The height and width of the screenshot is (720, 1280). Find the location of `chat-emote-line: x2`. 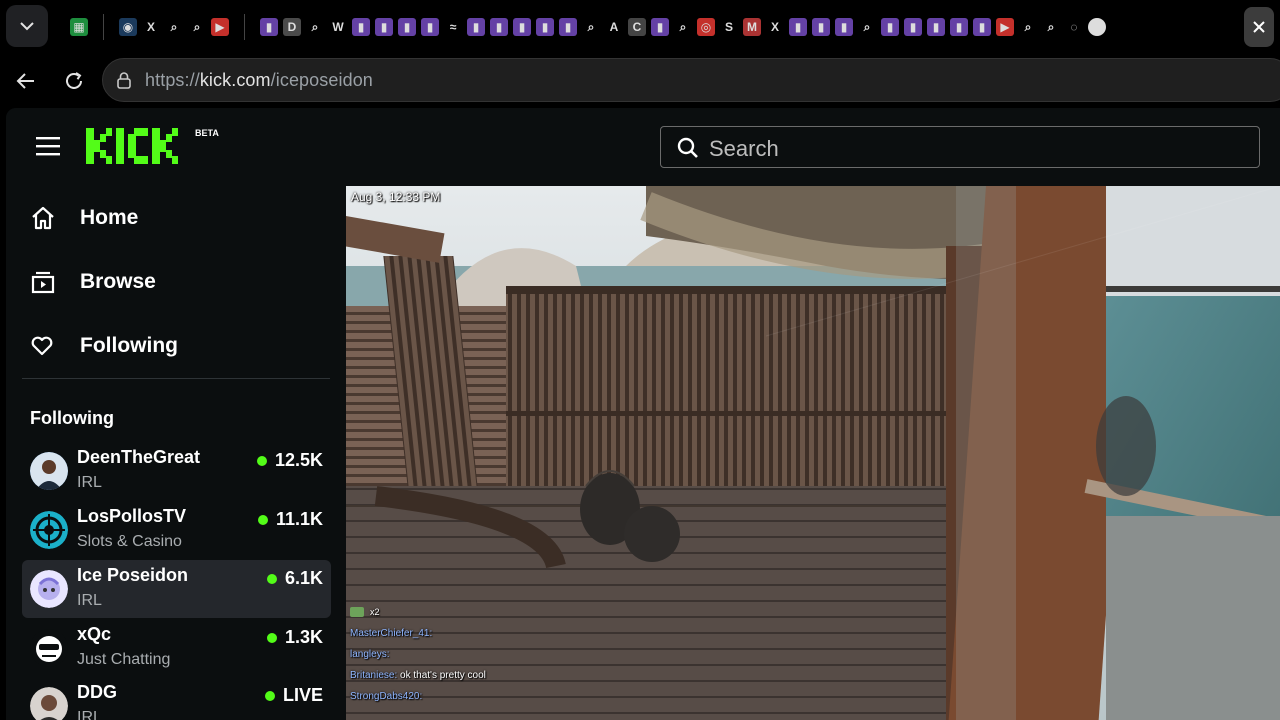

chat-emote-line: x2 is located at coordinates (418, 612).